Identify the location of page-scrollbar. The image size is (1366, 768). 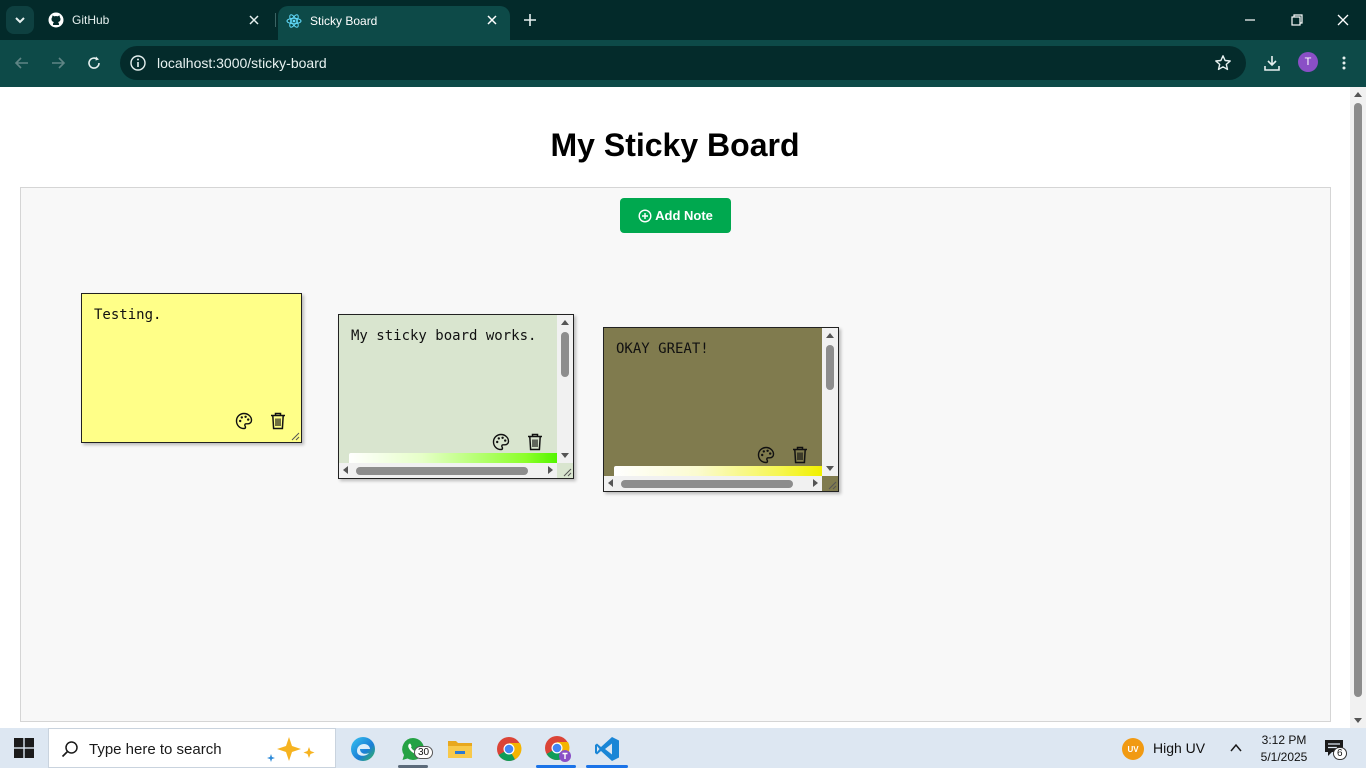
(1358, 407).